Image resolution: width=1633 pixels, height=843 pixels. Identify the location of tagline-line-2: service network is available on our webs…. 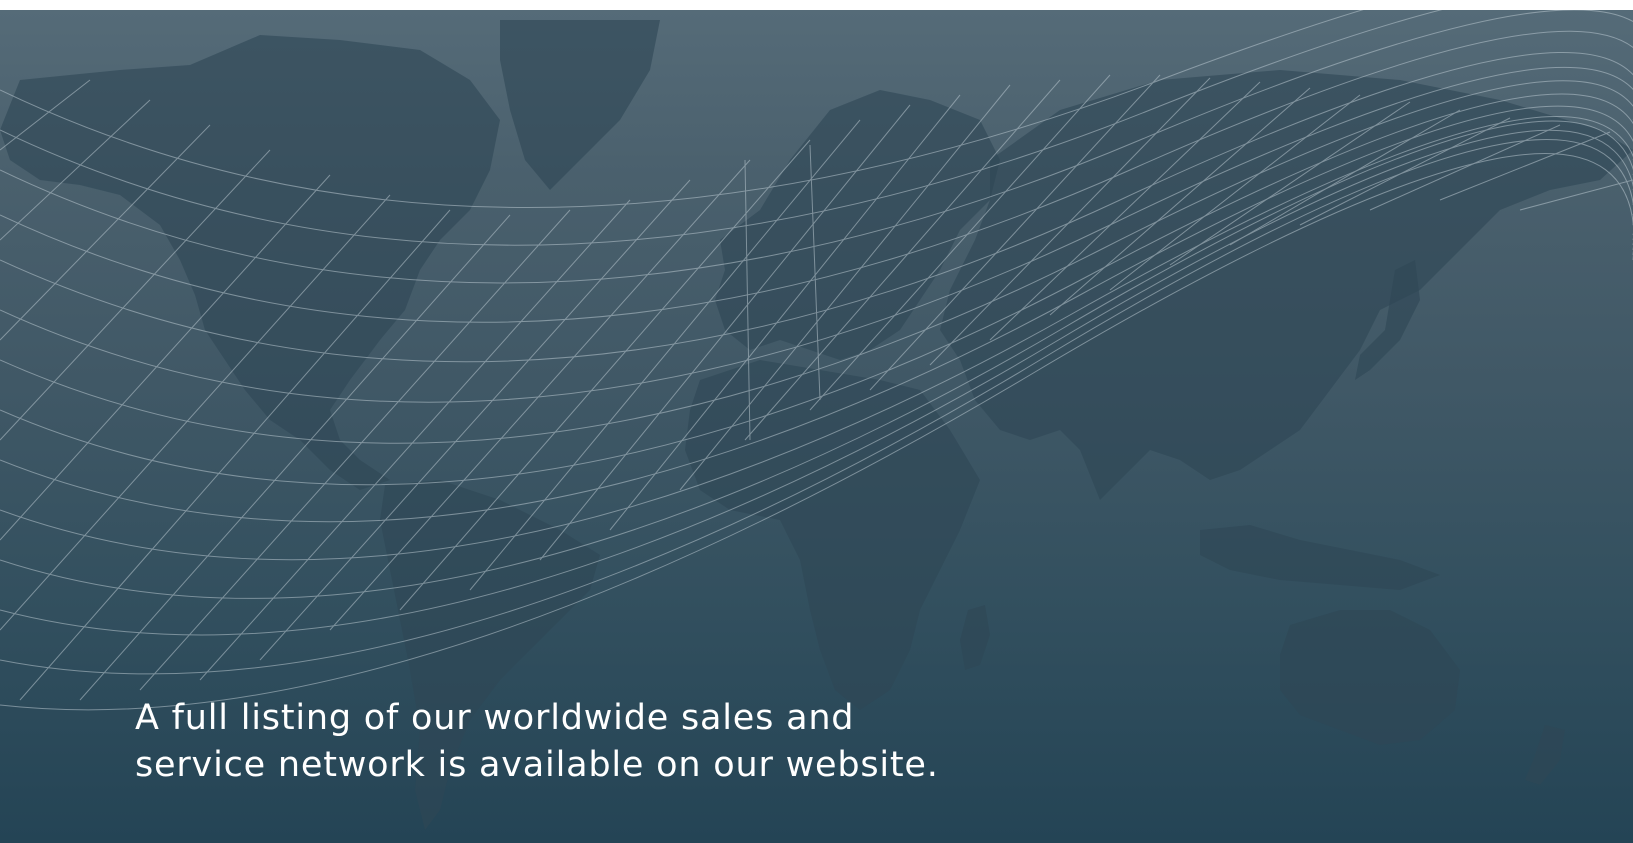
(537, 765).